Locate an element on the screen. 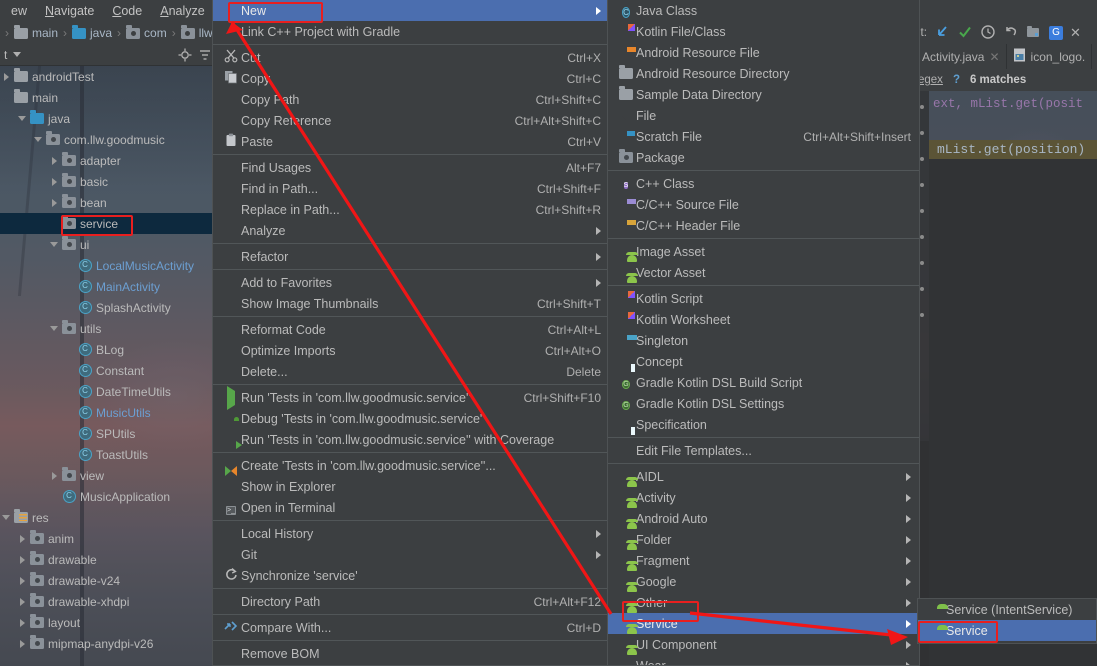 The image size is (1097, 666). menu-item-c-c-header-file: C/C++ Header File is located at coordinates (763, 225).